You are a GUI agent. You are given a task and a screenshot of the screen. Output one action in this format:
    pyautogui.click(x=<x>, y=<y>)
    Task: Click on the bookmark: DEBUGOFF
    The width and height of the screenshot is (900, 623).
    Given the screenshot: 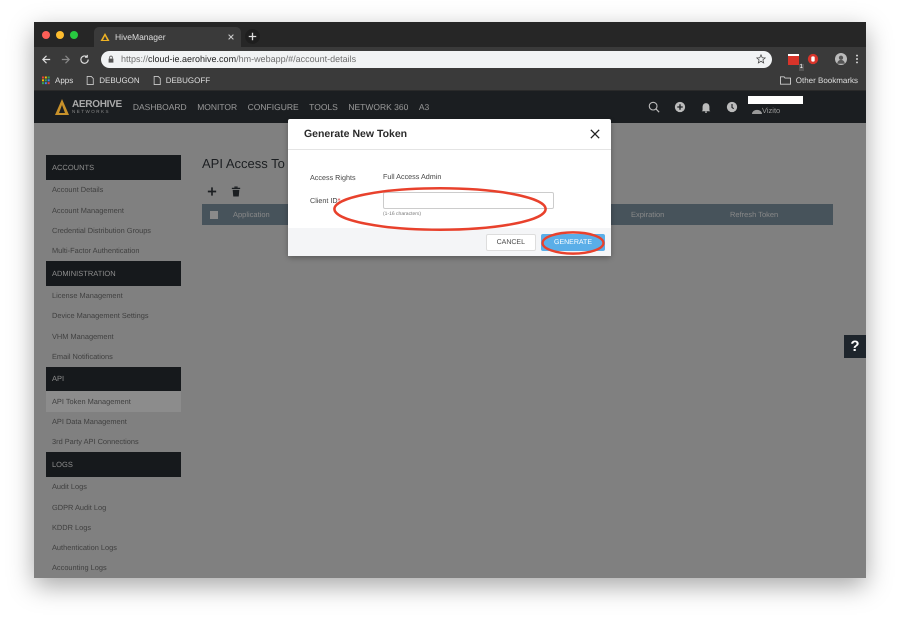 What is the action you would take?
    pyautogui.click(x=181, y=80)
    